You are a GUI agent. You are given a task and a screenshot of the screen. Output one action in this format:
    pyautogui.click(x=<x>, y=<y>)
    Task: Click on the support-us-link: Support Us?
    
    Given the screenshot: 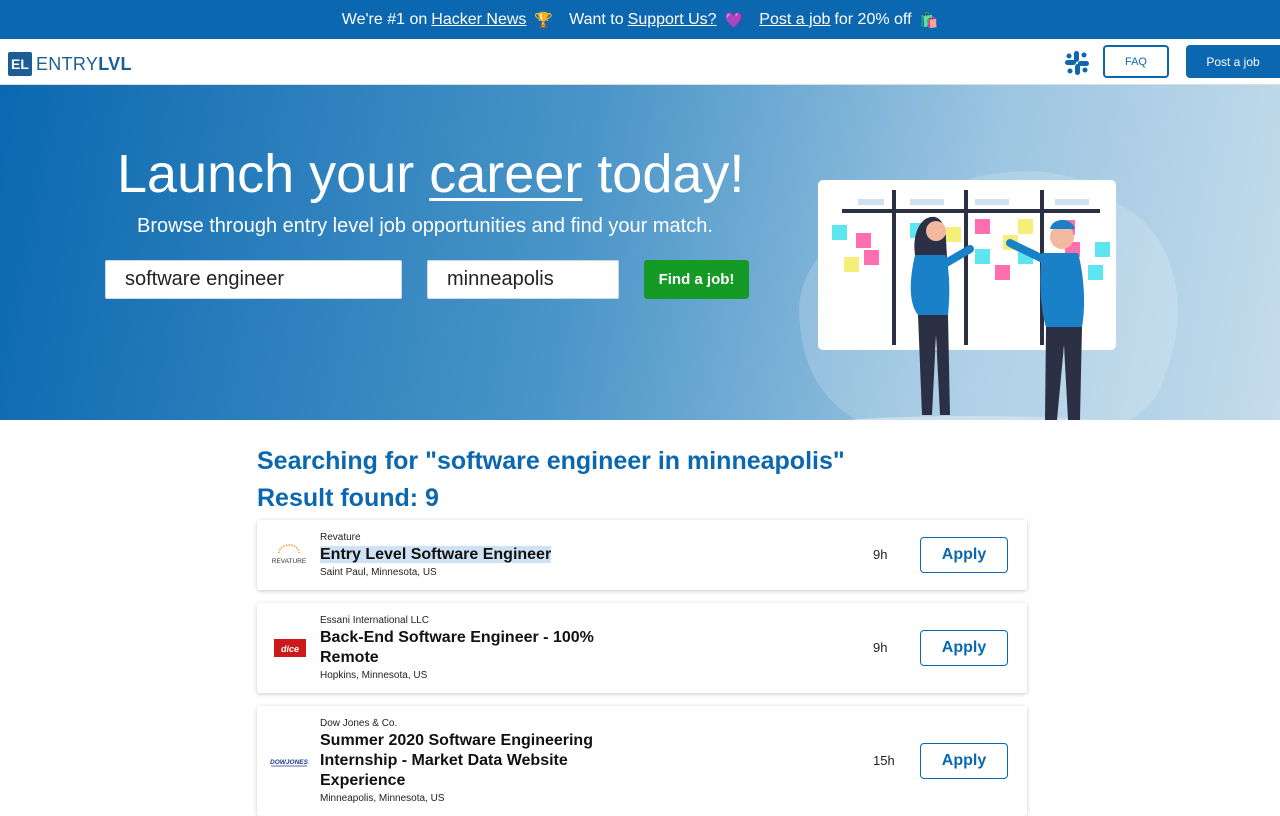 What is the action you would take?
    pyautogui.click(x=672, y=20)
    